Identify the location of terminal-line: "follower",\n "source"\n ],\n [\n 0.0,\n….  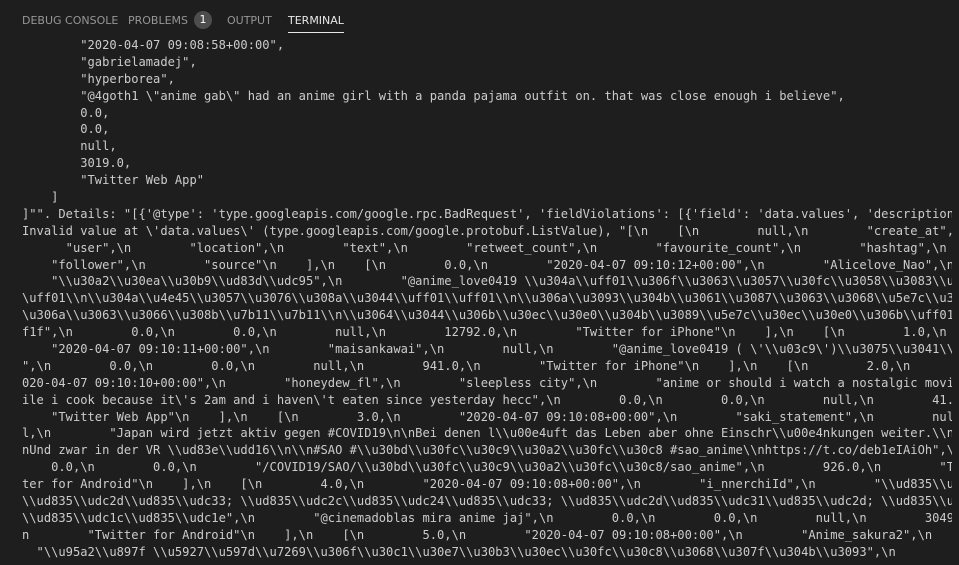
(487, 264).